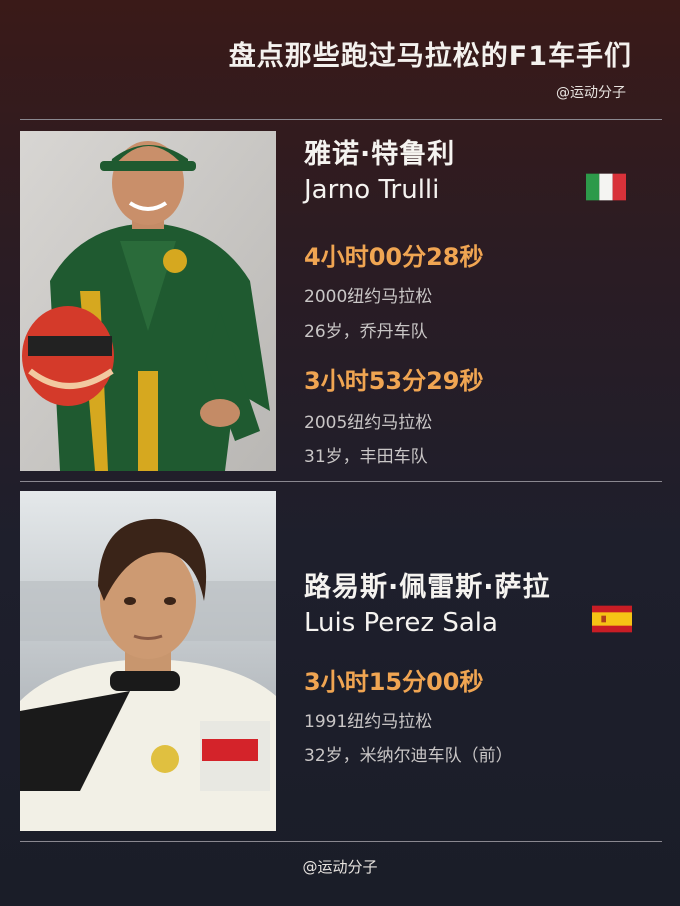 Image resolution: width=680 pixels, height=906 pixels. What do you see at coordinates (394, 381) in the screenshot?
I see `marathon-time: 3小时53分29秒` at bounding box center [394, 381].